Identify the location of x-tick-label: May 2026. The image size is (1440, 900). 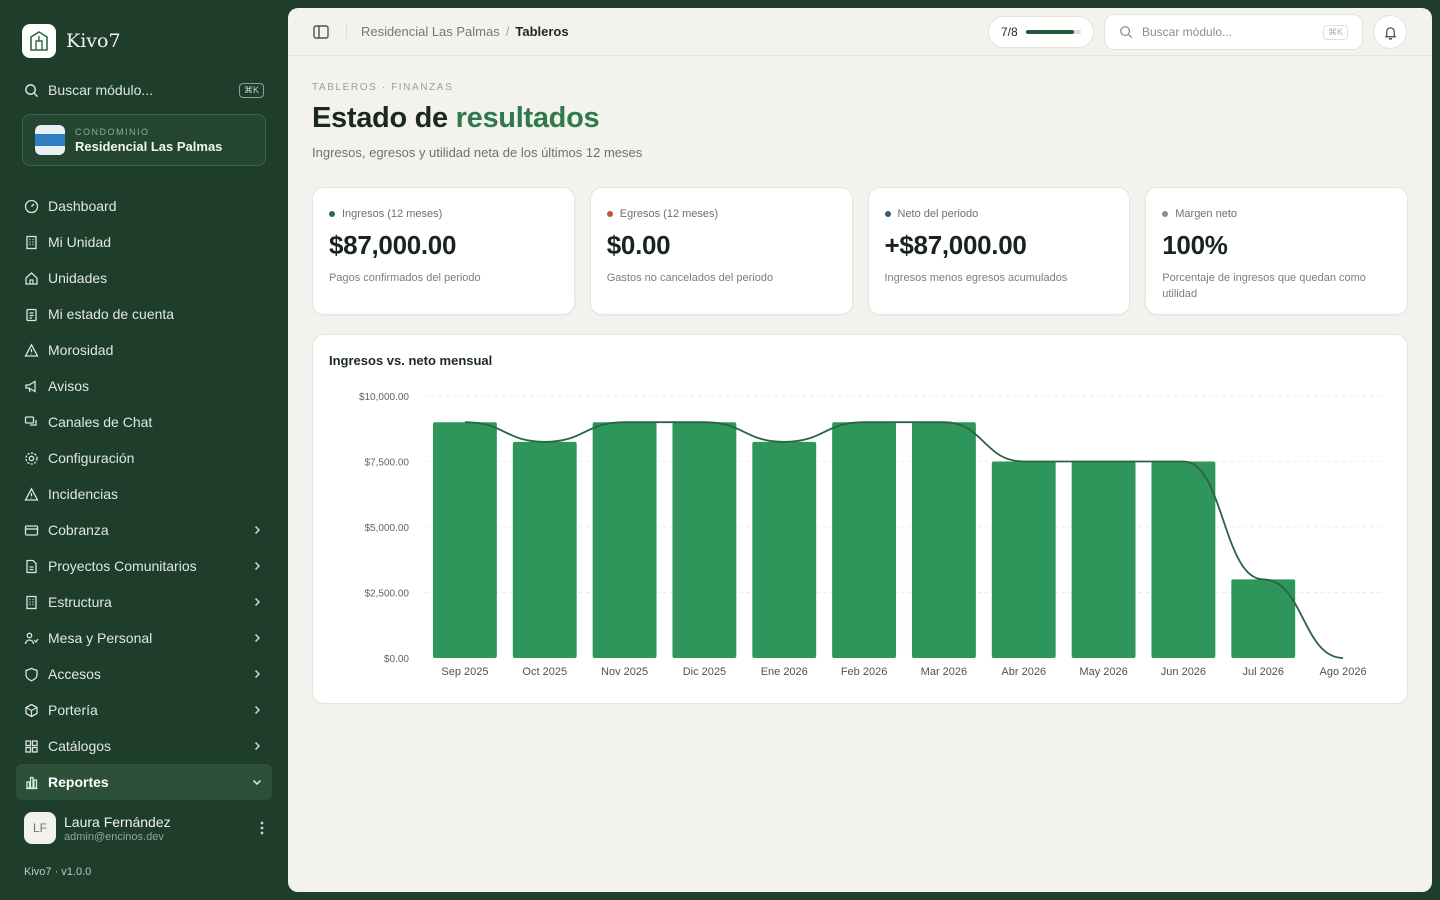
(1103, 672).